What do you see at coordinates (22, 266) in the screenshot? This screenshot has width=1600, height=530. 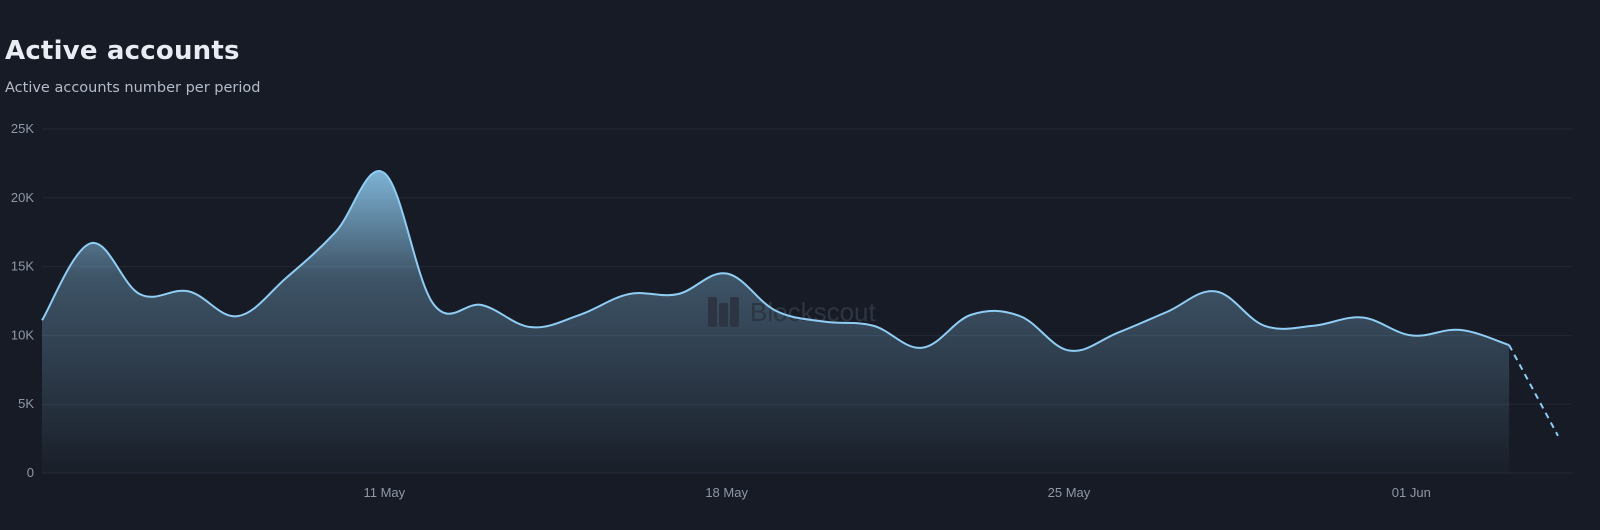 I see `y-tick-label: 15K` at bounding box center [22, 266].